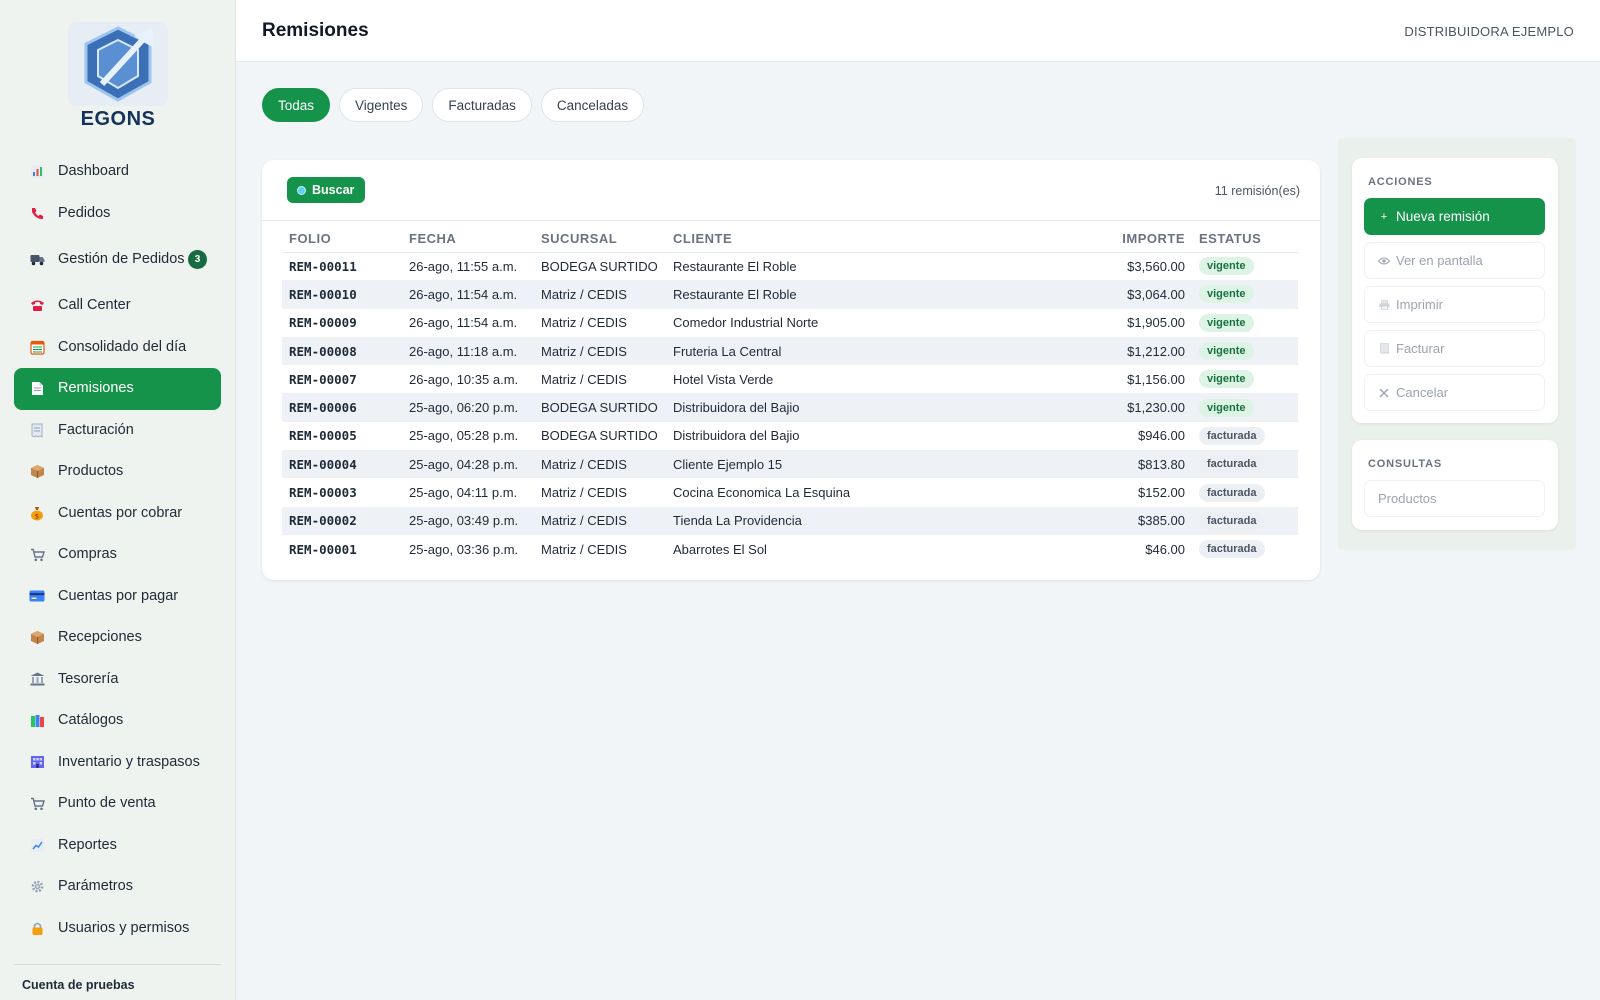 Image resolution: width=1600 pixels, height=1000 pixels. What do you see at coordinates (592, 105) in the screenshot?
I see `tab-canceladas: Canceladas` at bounding box center [592, 105].